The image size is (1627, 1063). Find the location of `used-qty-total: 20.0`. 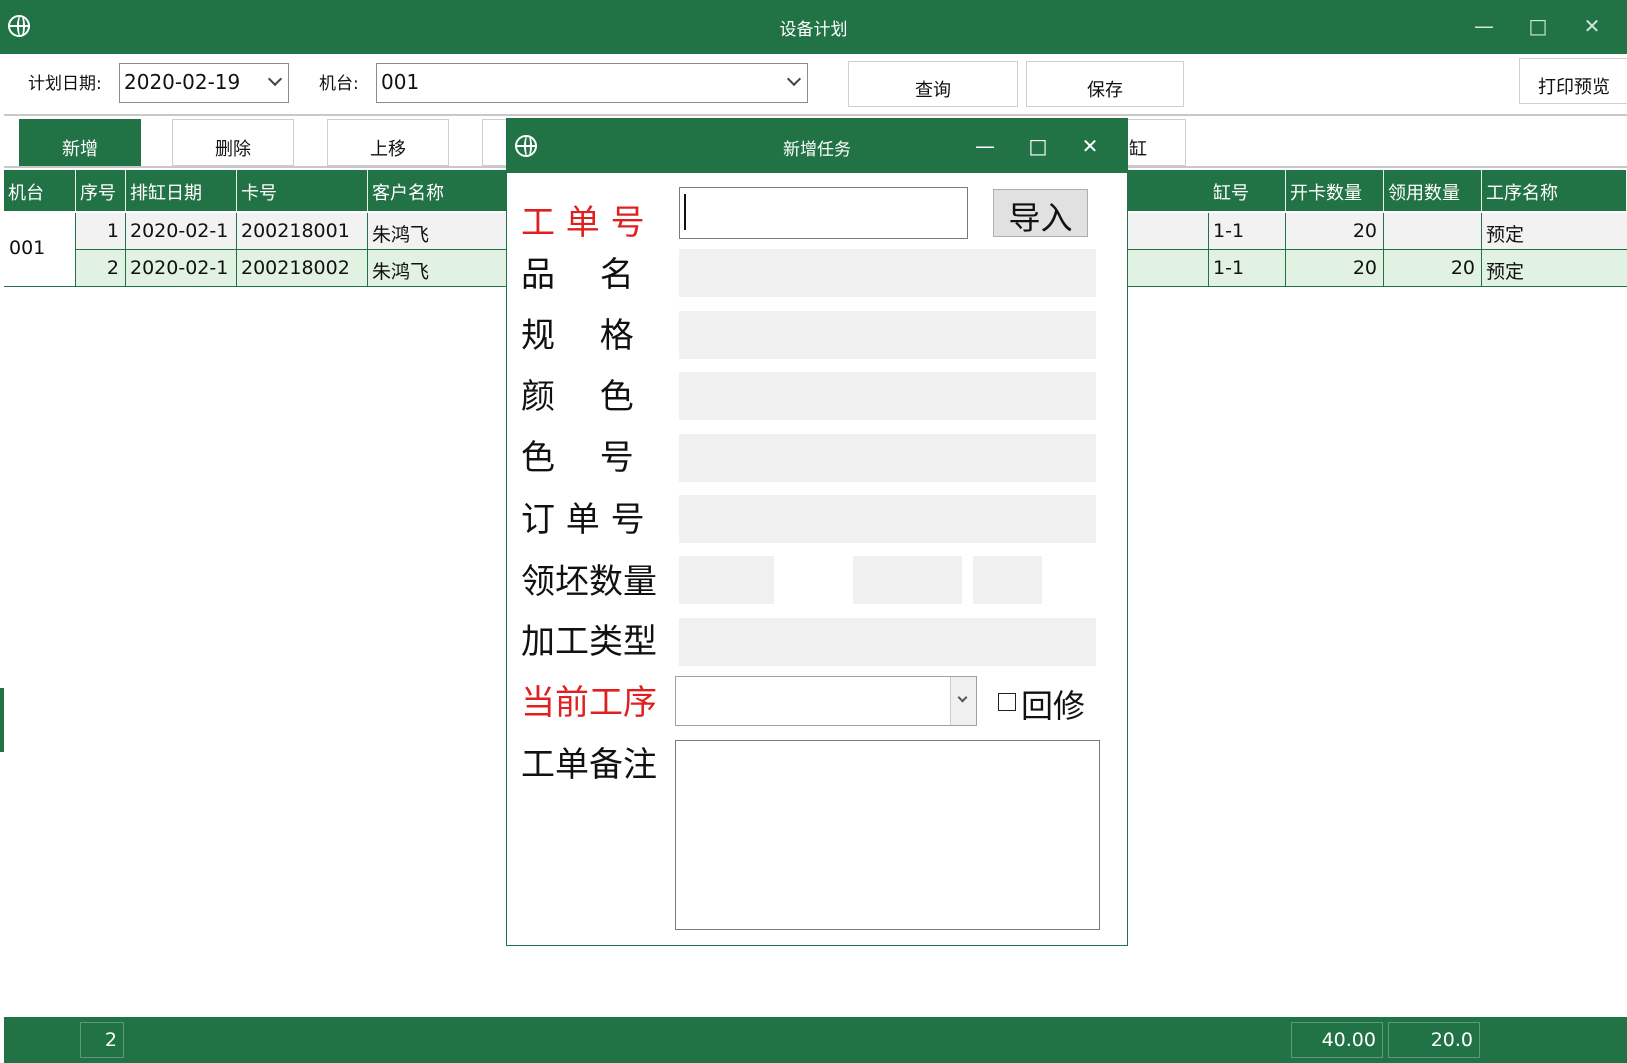

used-qty-total: 20.0 is located at coordinates (1434, 1040).